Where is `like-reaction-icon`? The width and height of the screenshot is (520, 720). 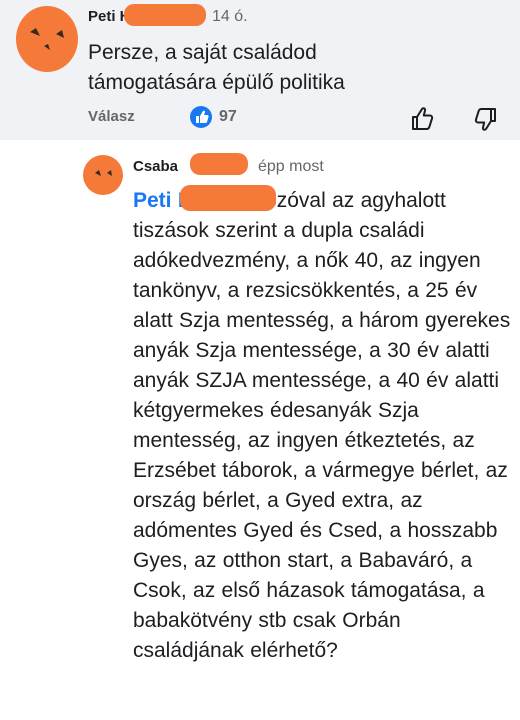 like-reaction-icon is located at coordinates (201, 117).